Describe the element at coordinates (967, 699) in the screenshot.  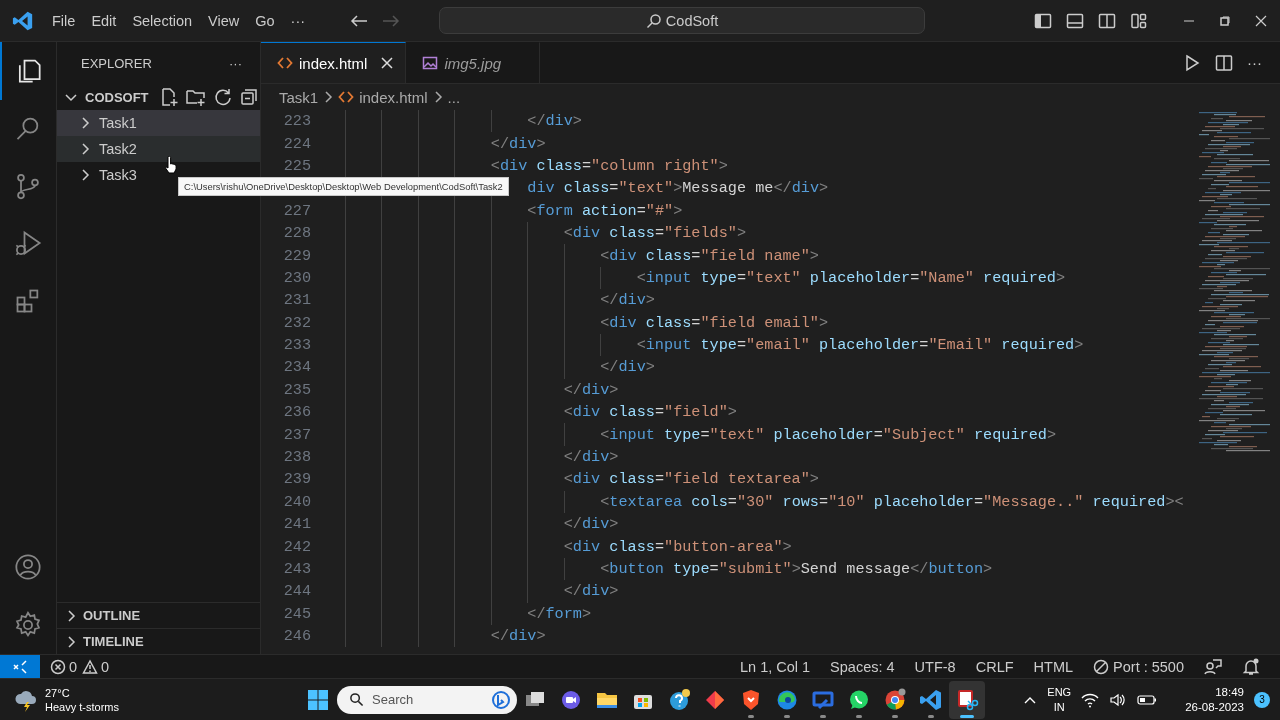
I see `taskbar-button` at that location.